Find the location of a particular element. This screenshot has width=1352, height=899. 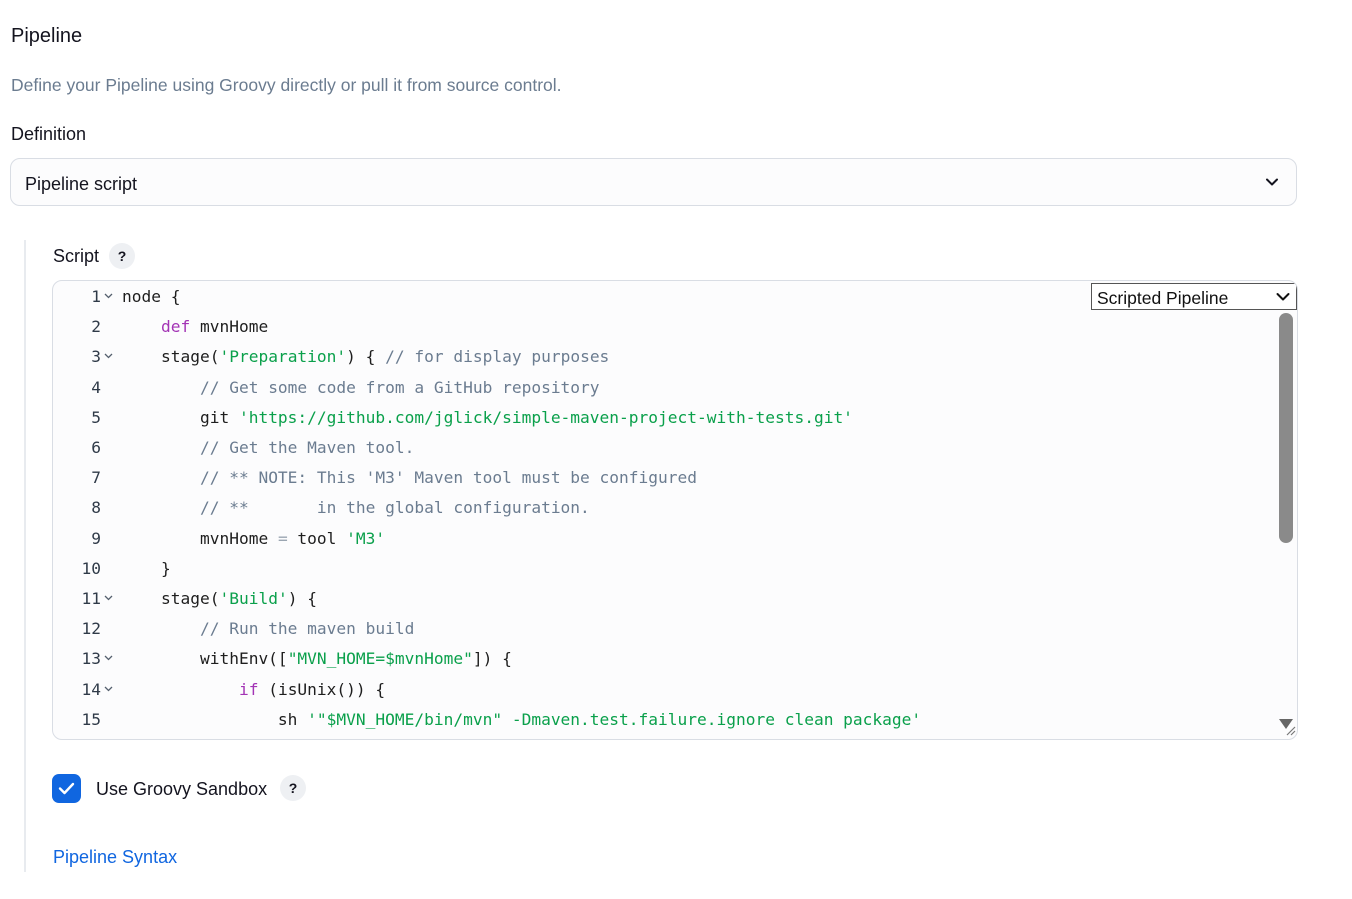

code-token: } is located at coordinates (146, 568).